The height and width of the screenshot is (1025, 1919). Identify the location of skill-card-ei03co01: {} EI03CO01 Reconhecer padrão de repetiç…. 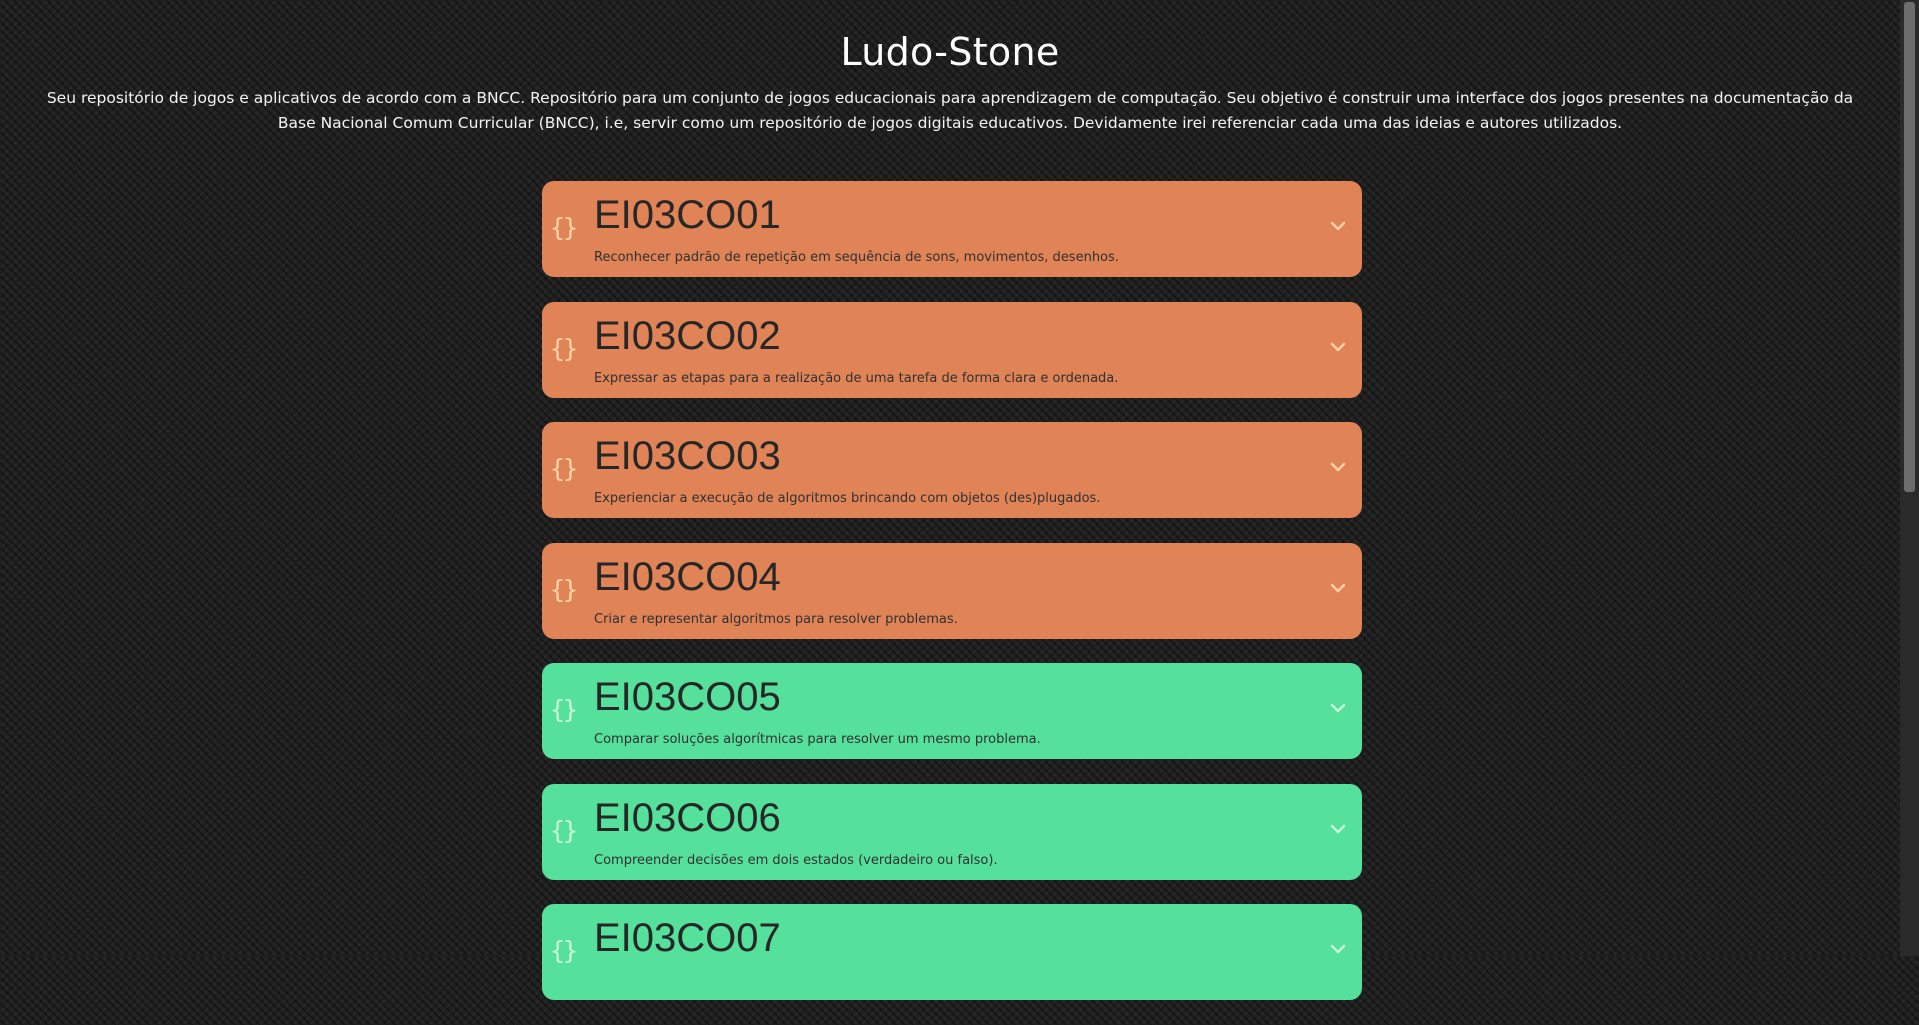
(952, 229).